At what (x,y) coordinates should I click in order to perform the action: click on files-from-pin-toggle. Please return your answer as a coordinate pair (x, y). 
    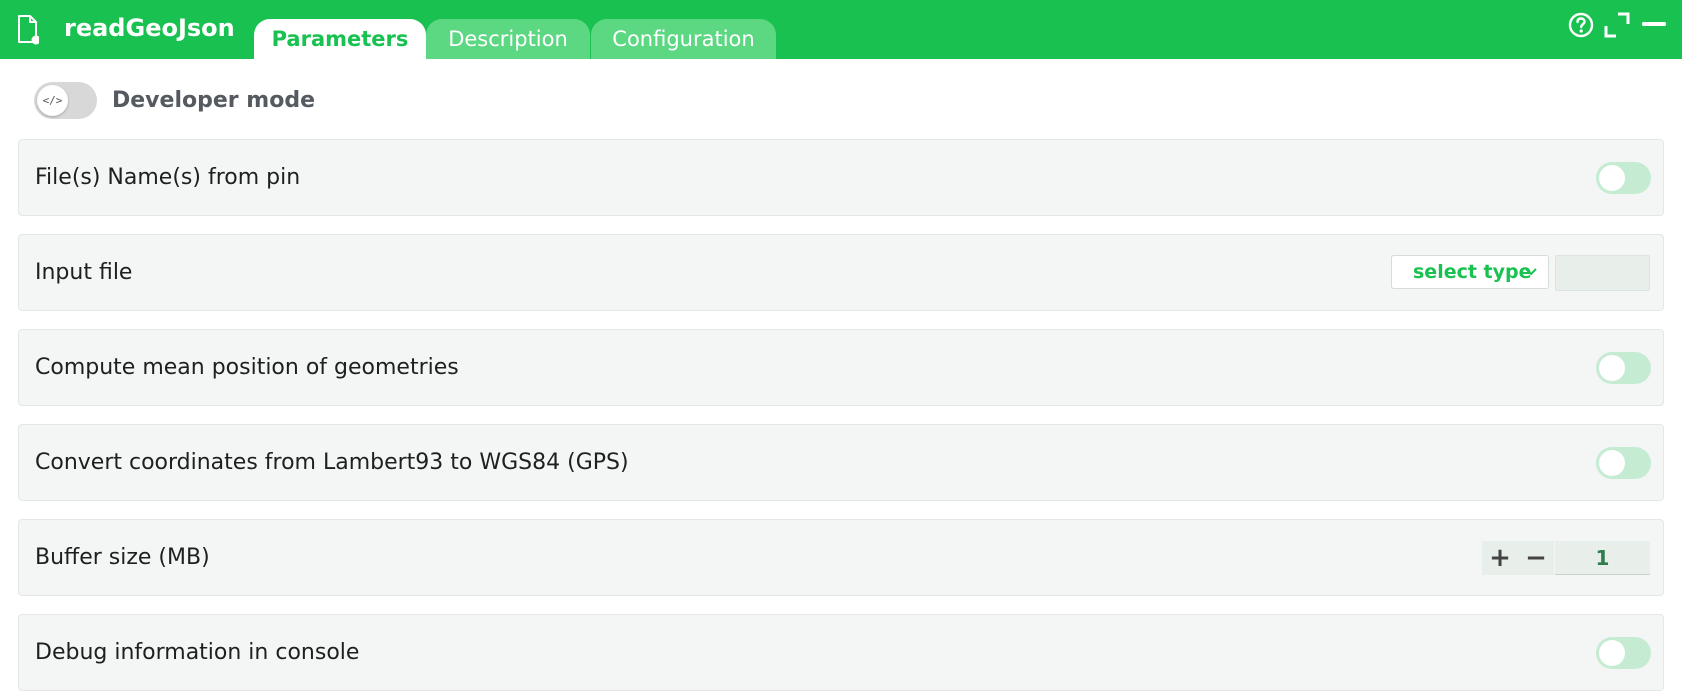
    Looking at the image, I should click on (1623, 178).